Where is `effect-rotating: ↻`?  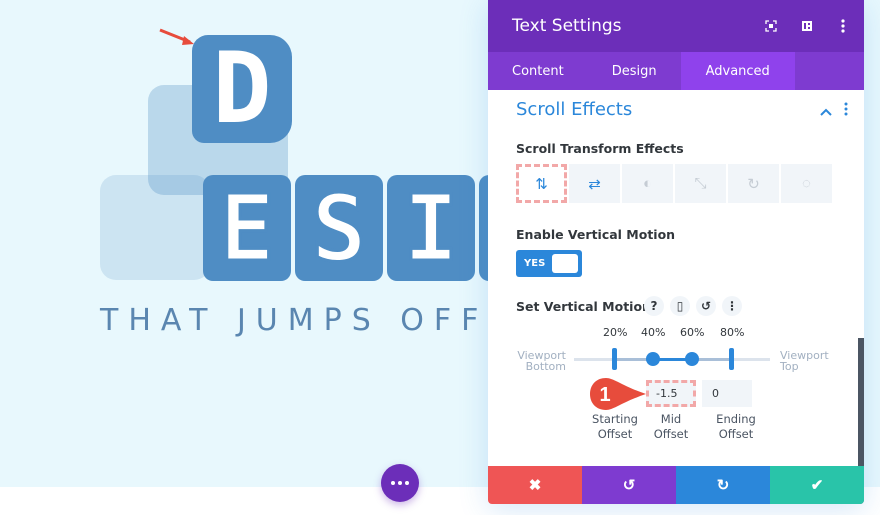 effect-rotating: ↻ is located at coordinates (753, 183).